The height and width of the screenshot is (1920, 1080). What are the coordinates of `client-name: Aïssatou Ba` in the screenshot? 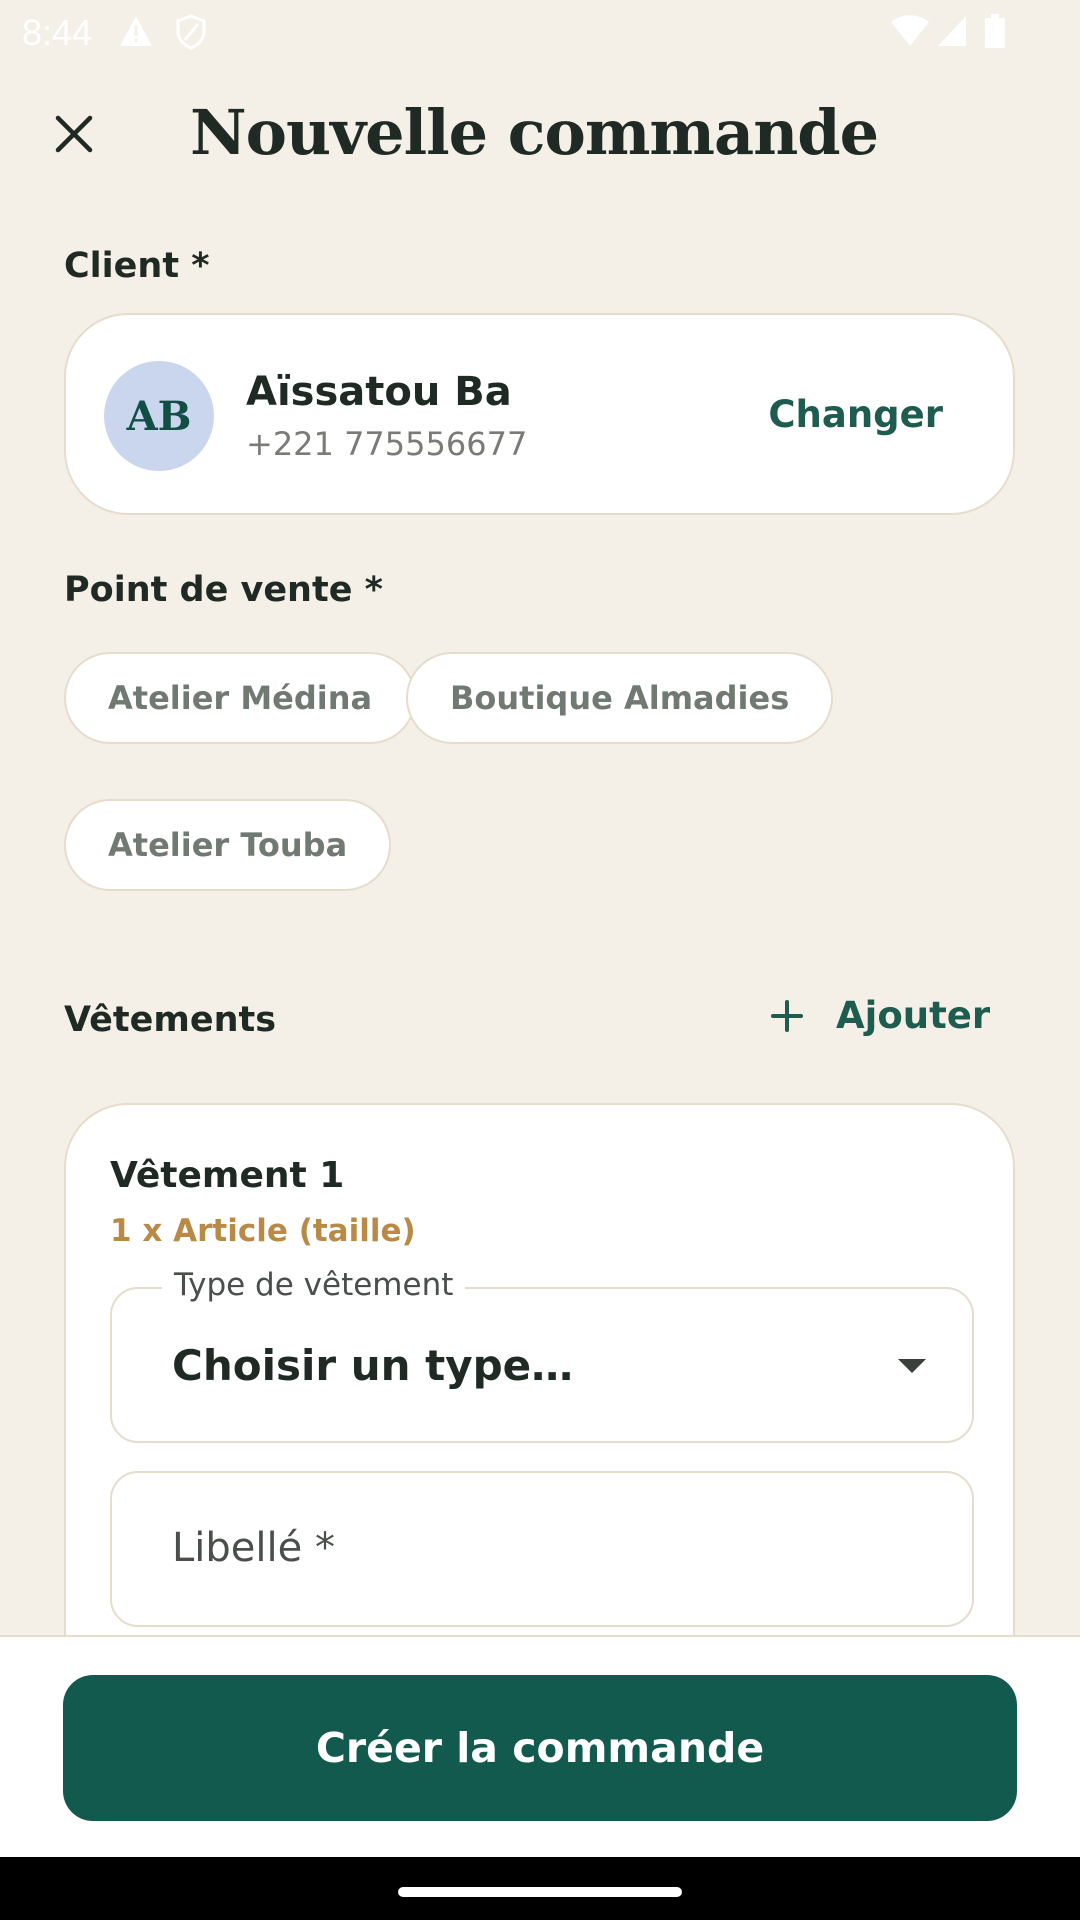 It's located at (379, 392).